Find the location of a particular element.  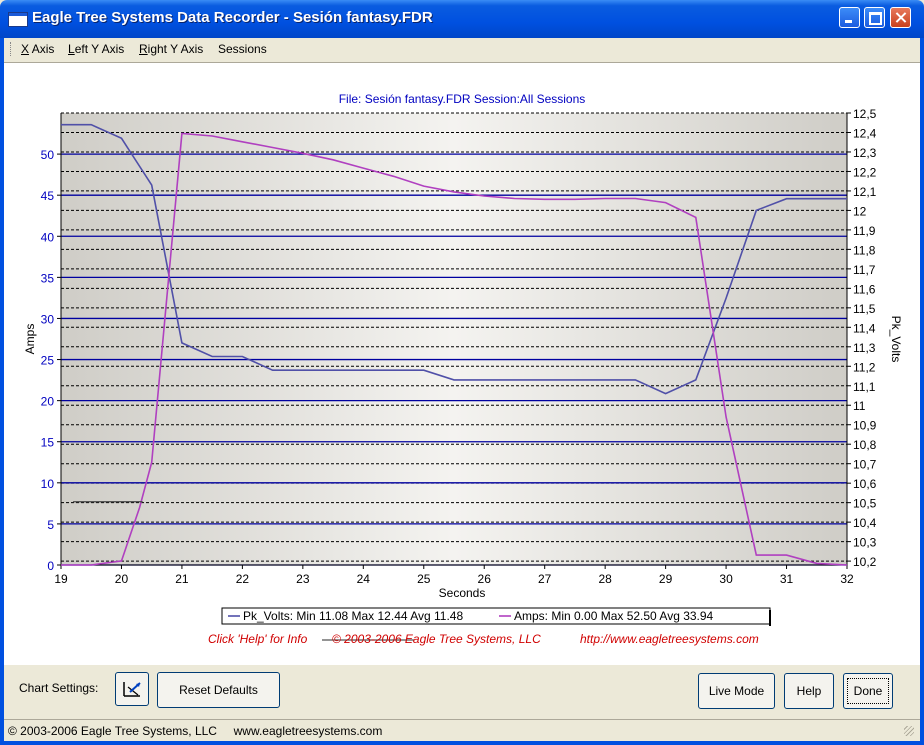

right-tick-label: 12,2 is located at coordinates (865, 172).